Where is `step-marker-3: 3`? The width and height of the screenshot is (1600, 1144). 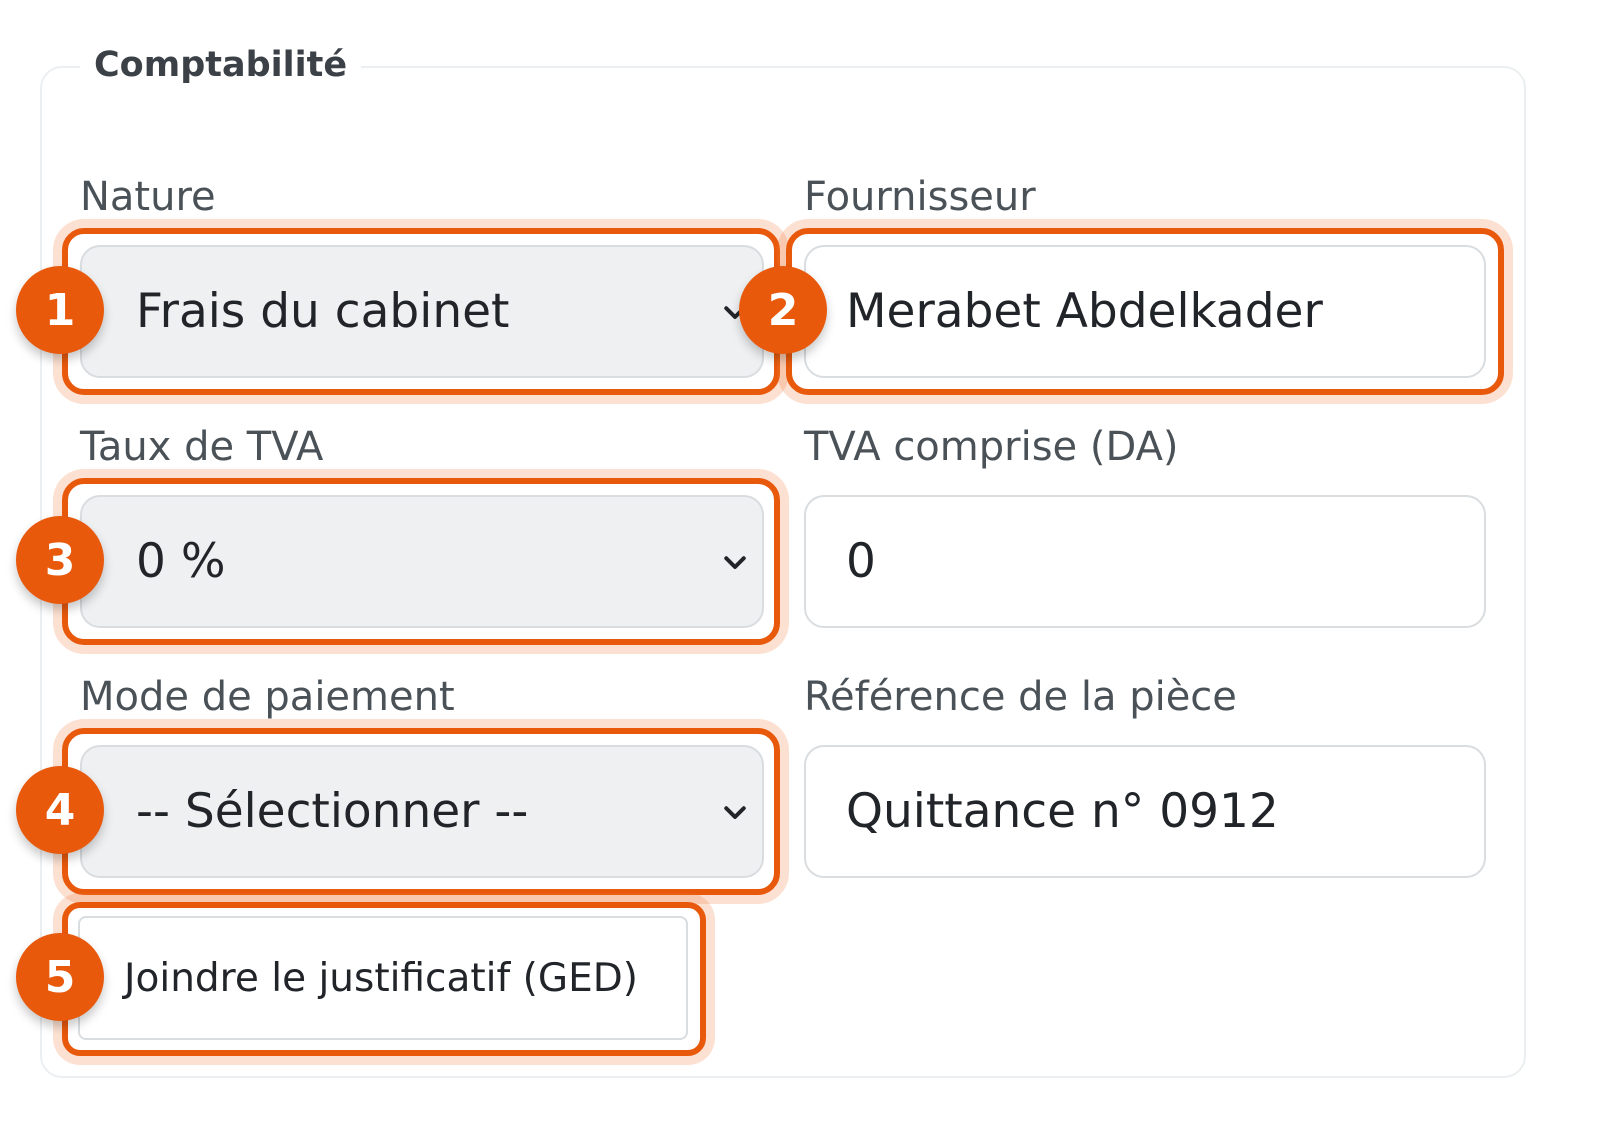 step-marker-3: 3 is located at coordinates (60, 560).